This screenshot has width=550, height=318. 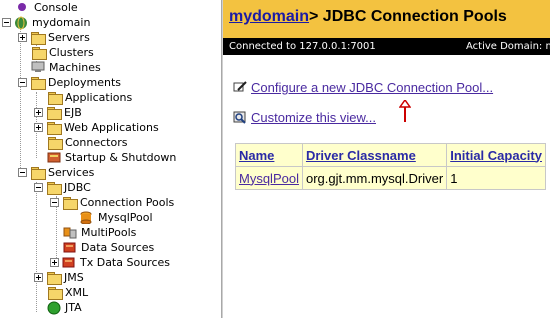 What do you see at coordinates (69, 37) in the screenshot?
I see `tree-item-label: Servers` at bounding box center [69, 37].